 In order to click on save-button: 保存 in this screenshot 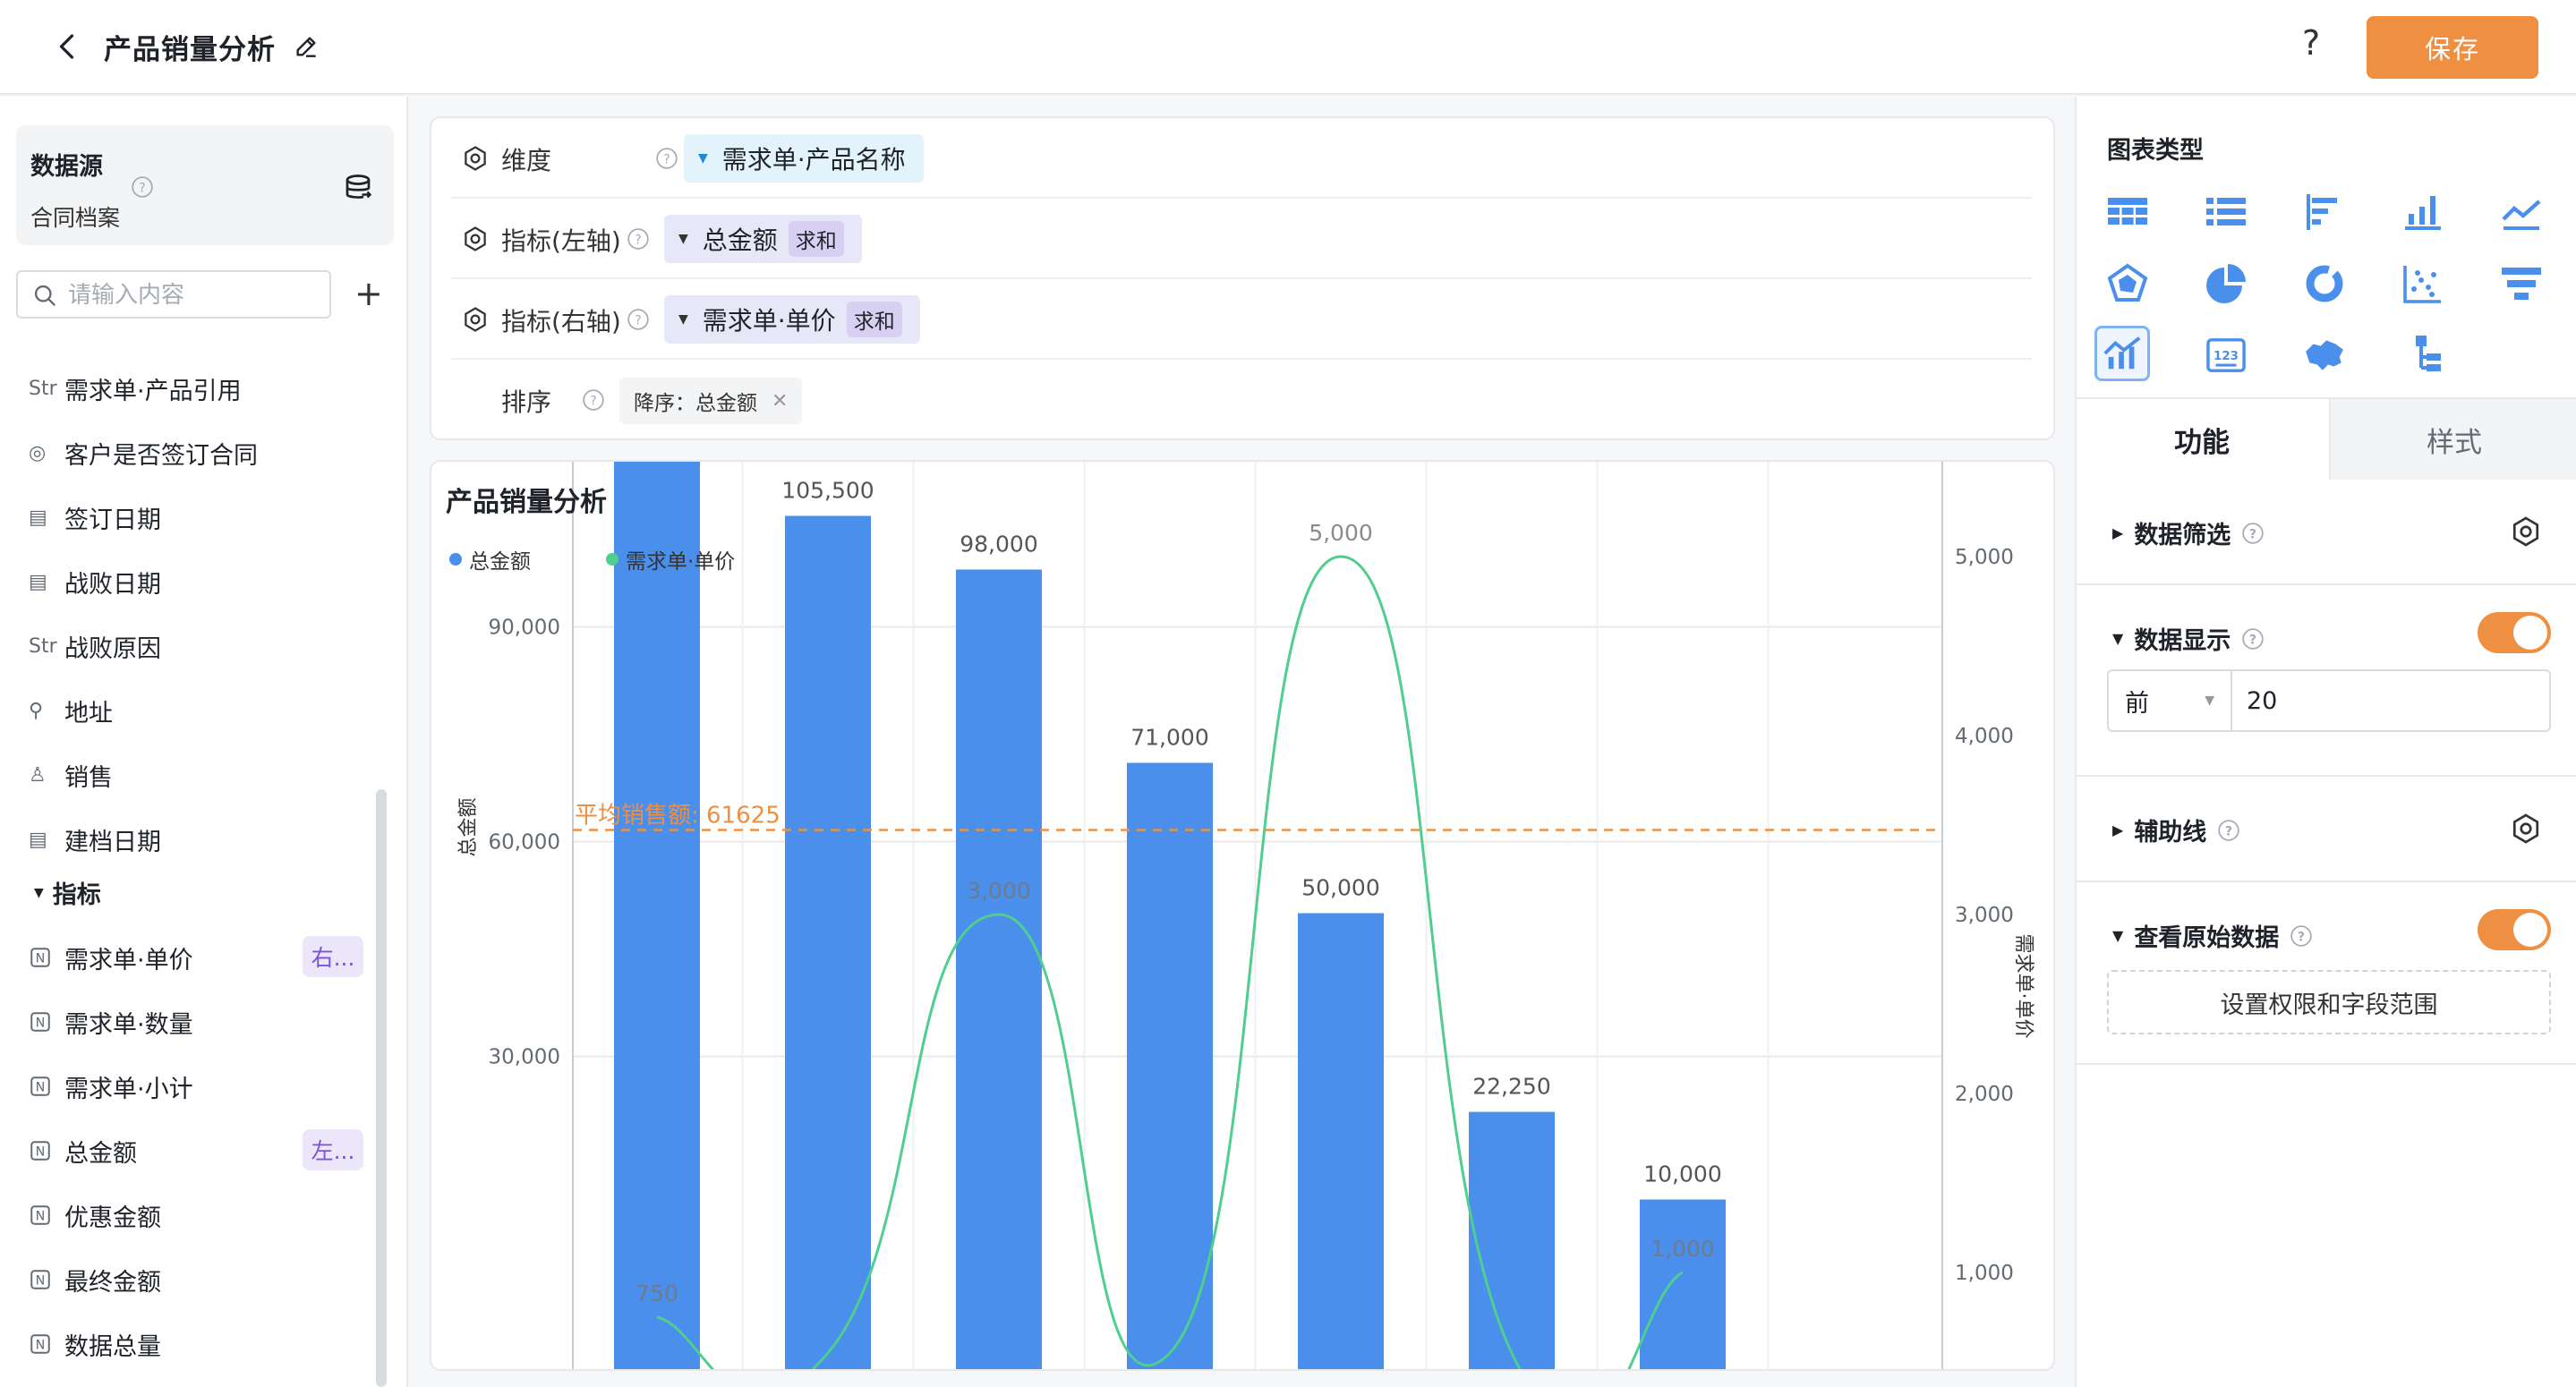, I will do `click(2452, 48)`.